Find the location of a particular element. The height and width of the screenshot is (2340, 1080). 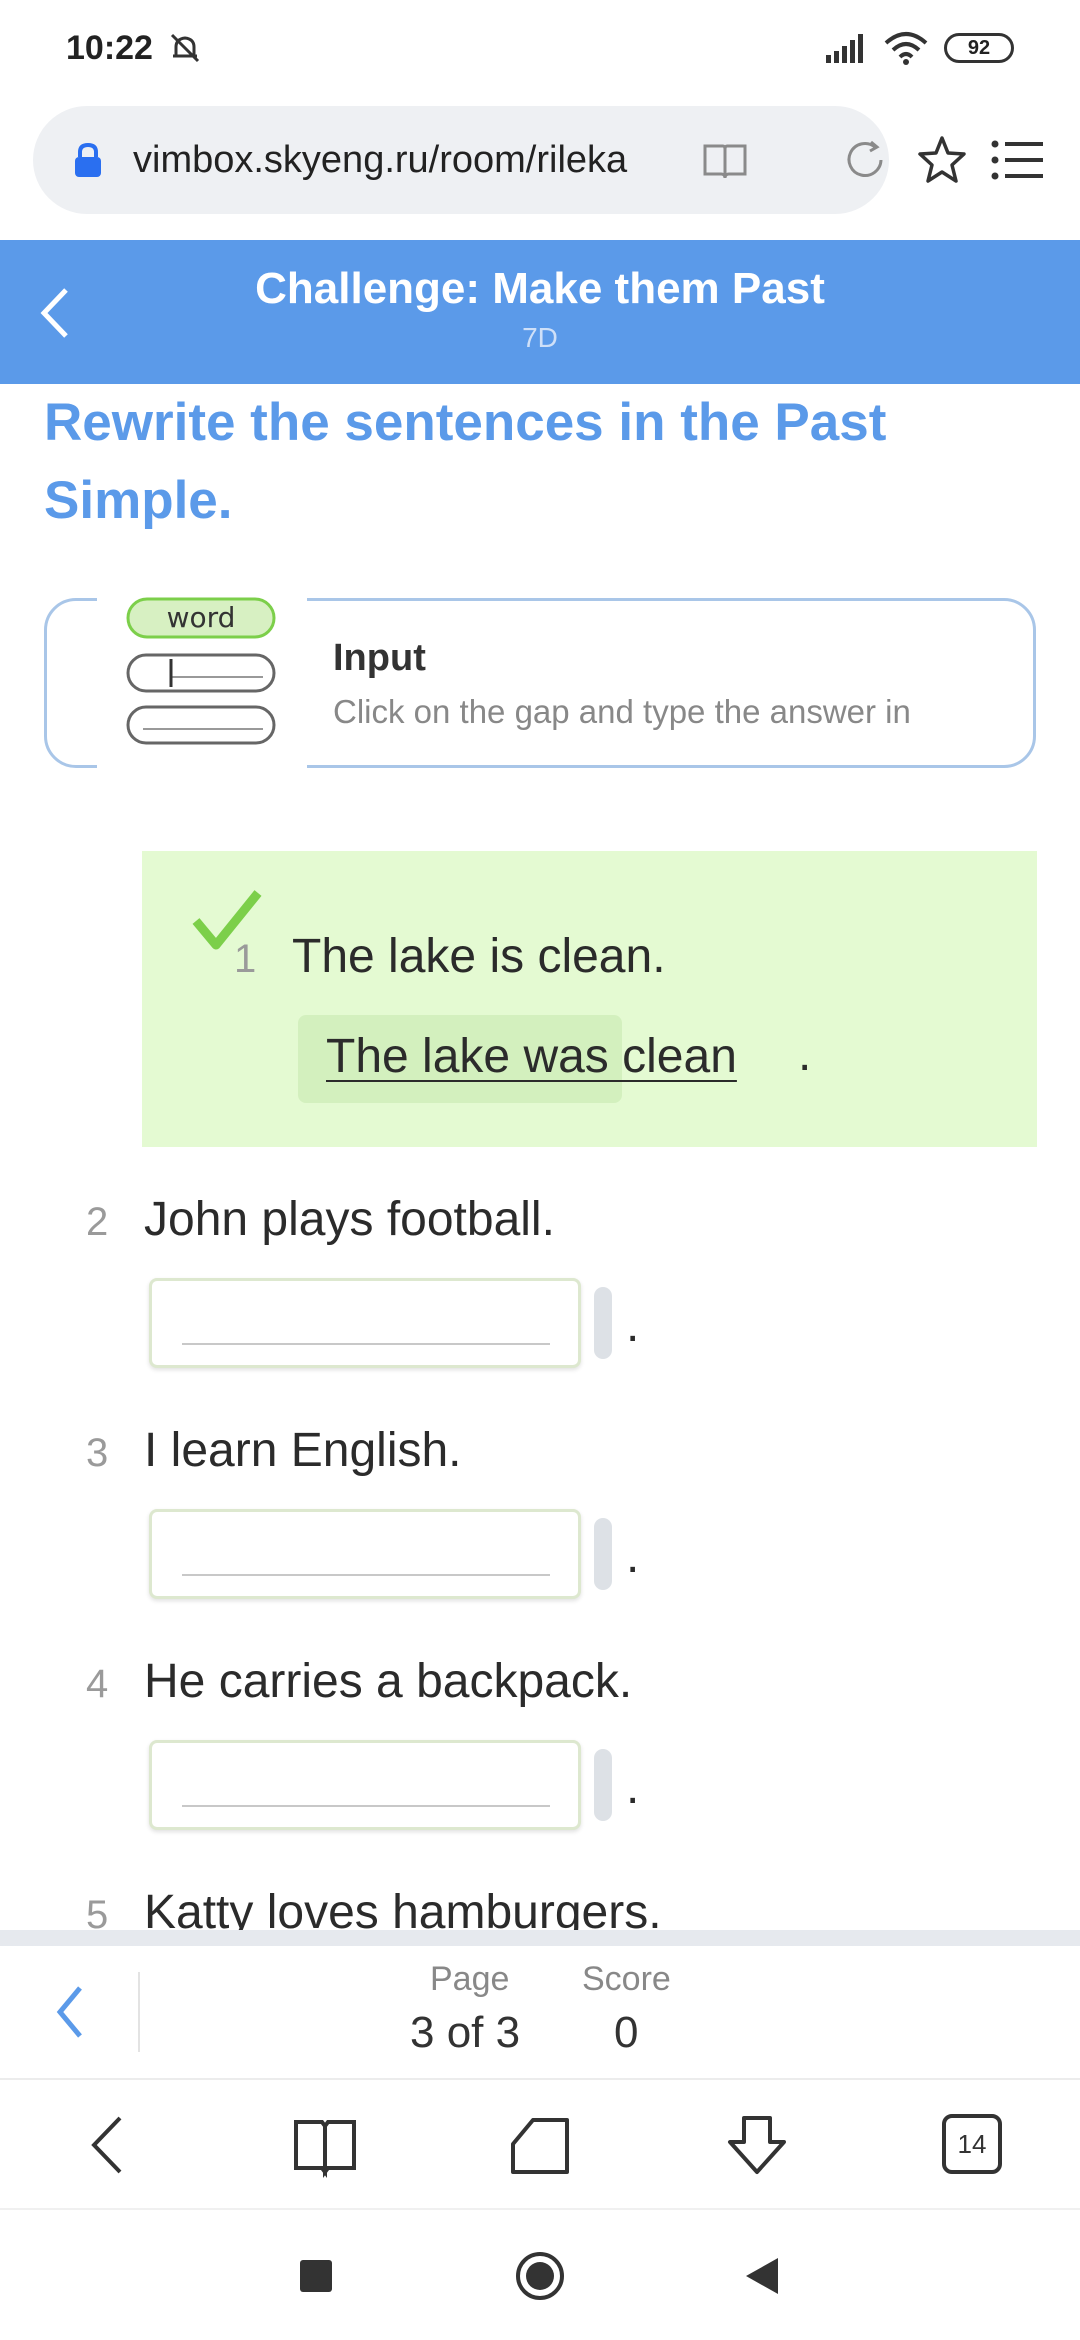

lesson-title: Challenge: Make them Past is located at coordinates (540, 288).